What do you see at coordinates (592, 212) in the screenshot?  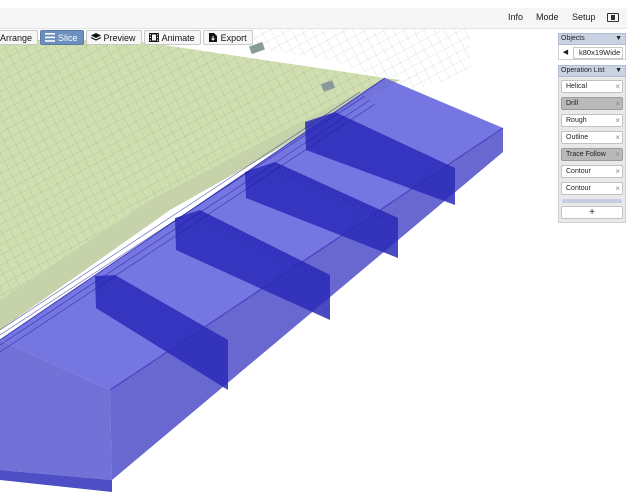 I see `add-operation-button: +` at bounding box center [592, 212].